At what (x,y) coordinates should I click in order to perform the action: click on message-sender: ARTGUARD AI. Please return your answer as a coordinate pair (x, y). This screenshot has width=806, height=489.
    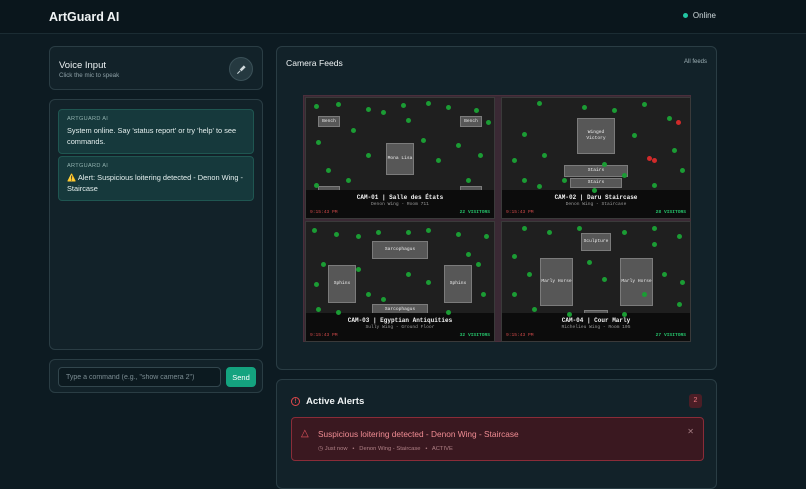
    Looking at the image, I should click on (88, 166).